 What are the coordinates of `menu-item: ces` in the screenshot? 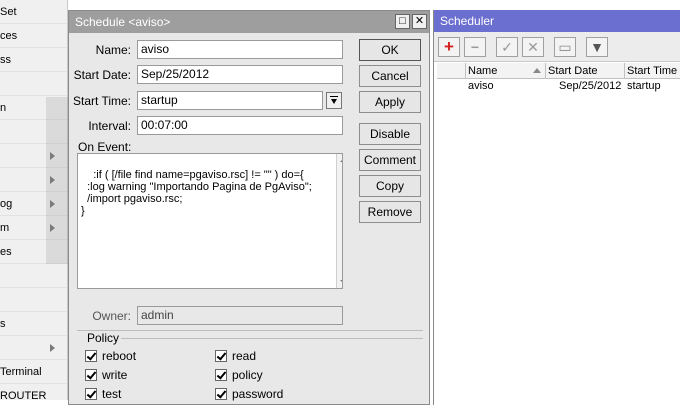 It's located at (33, 36).